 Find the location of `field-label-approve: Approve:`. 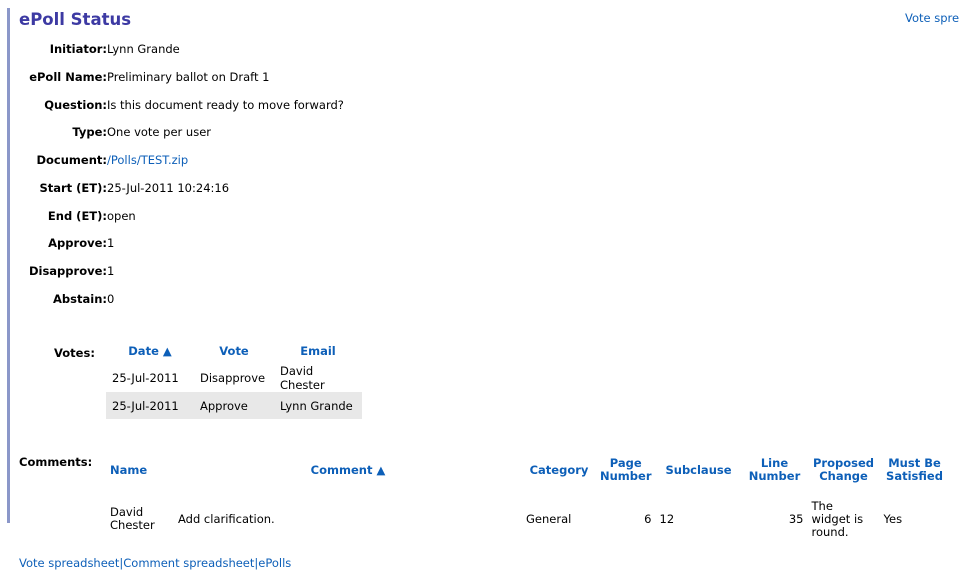

field-label-approve: Approve: is located at coordinates (77, 243).